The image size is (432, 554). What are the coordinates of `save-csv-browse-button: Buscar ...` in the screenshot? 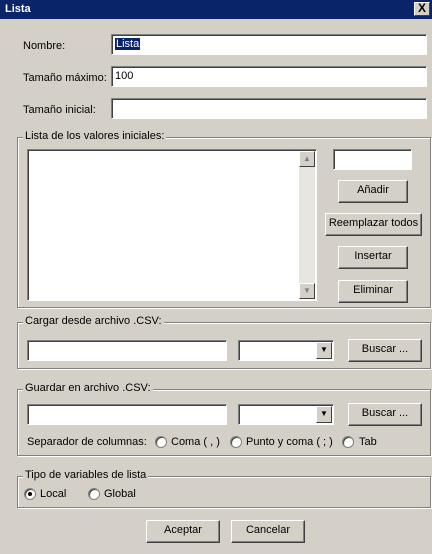 It's located at (385, 414).